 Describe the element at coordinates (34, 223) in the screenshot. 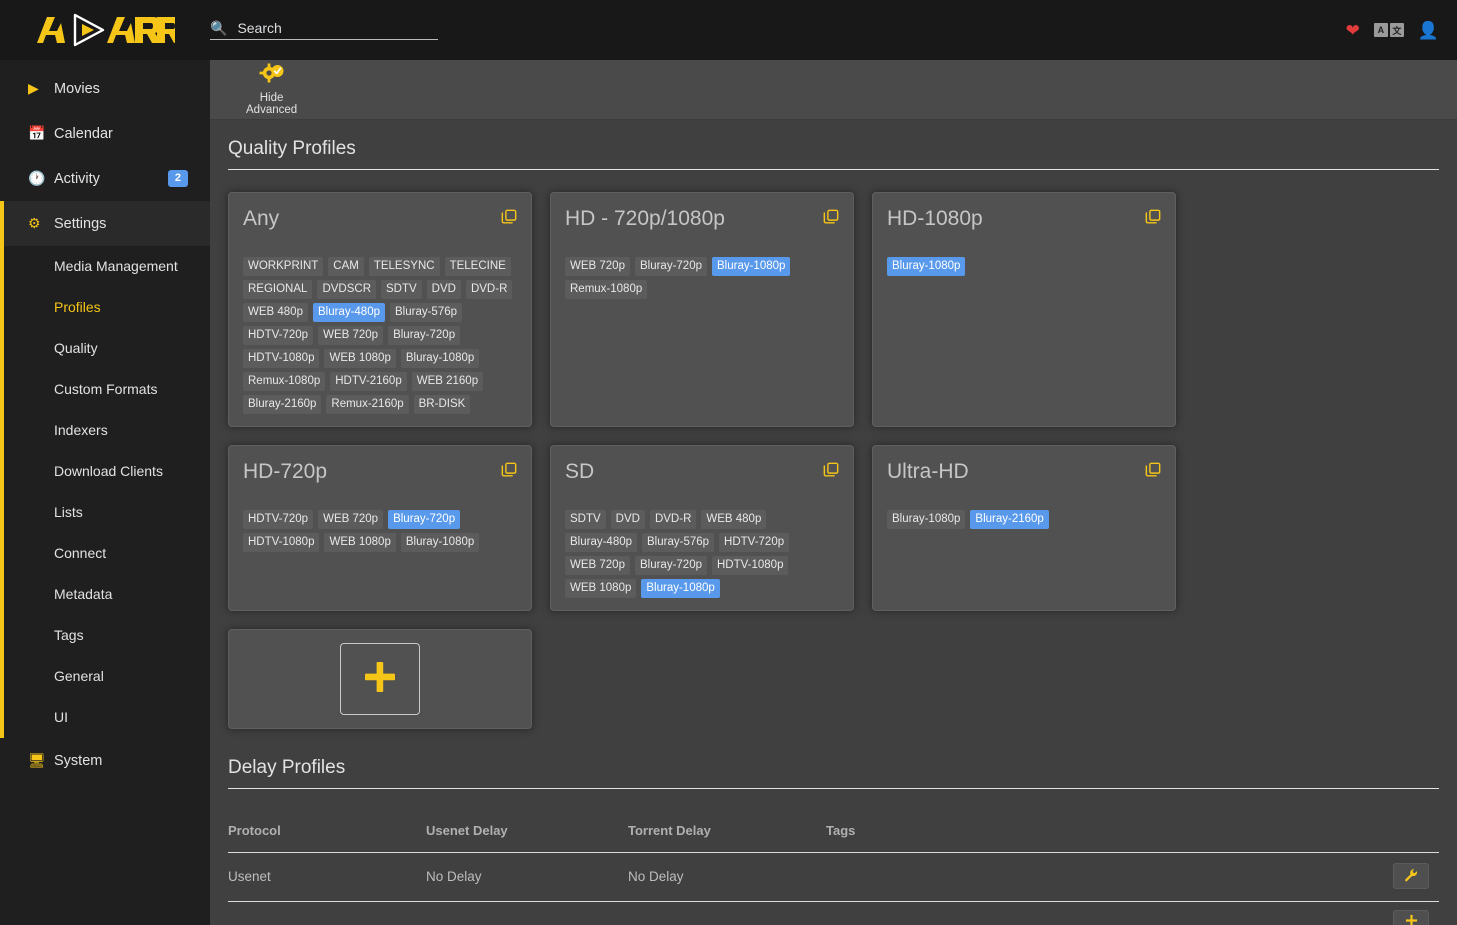

I see `gears-icon: ⚙` at that location.